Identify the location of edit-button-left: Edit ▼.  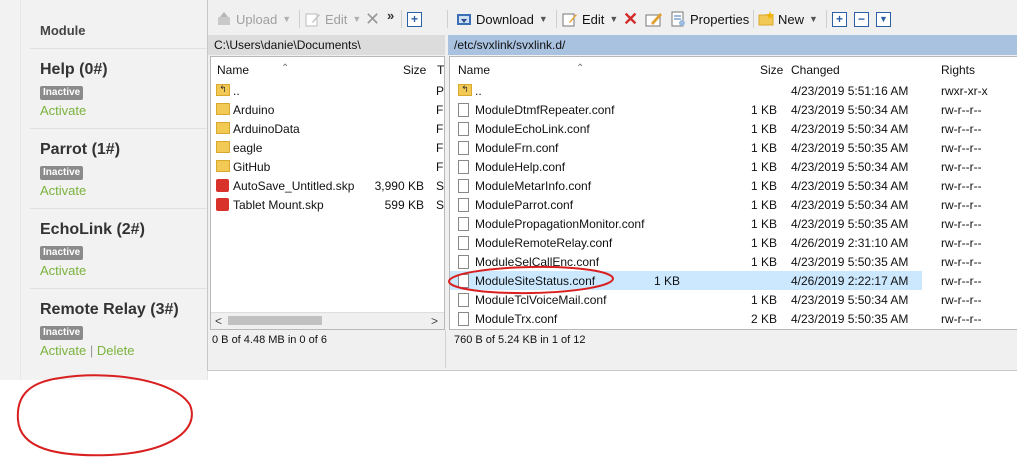
(333, 19).